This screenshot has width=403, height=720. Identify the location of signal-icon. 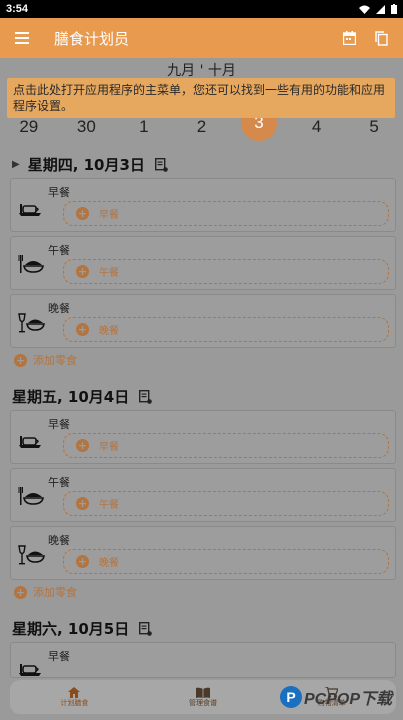
(380, 9).